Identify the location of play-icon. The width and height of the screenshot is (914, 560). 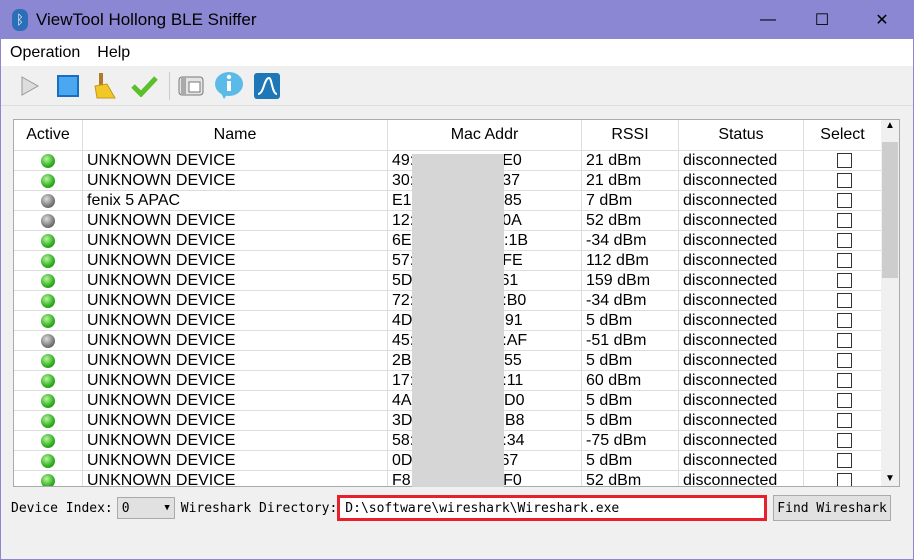
(30, 86).